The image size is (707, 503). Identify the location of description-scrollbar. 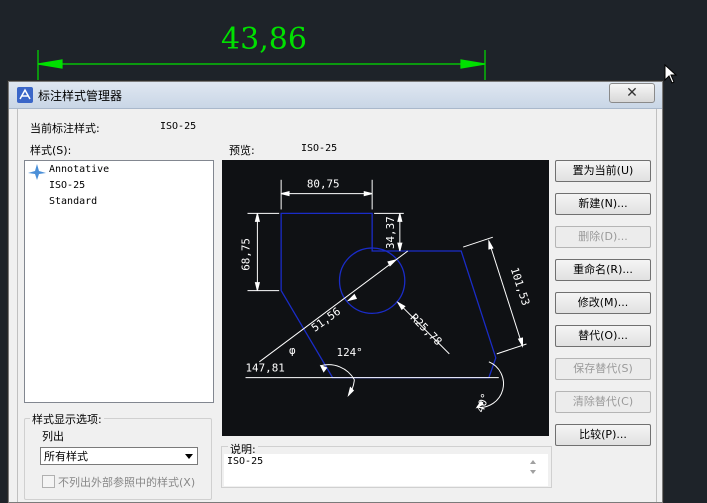
(533, 474).